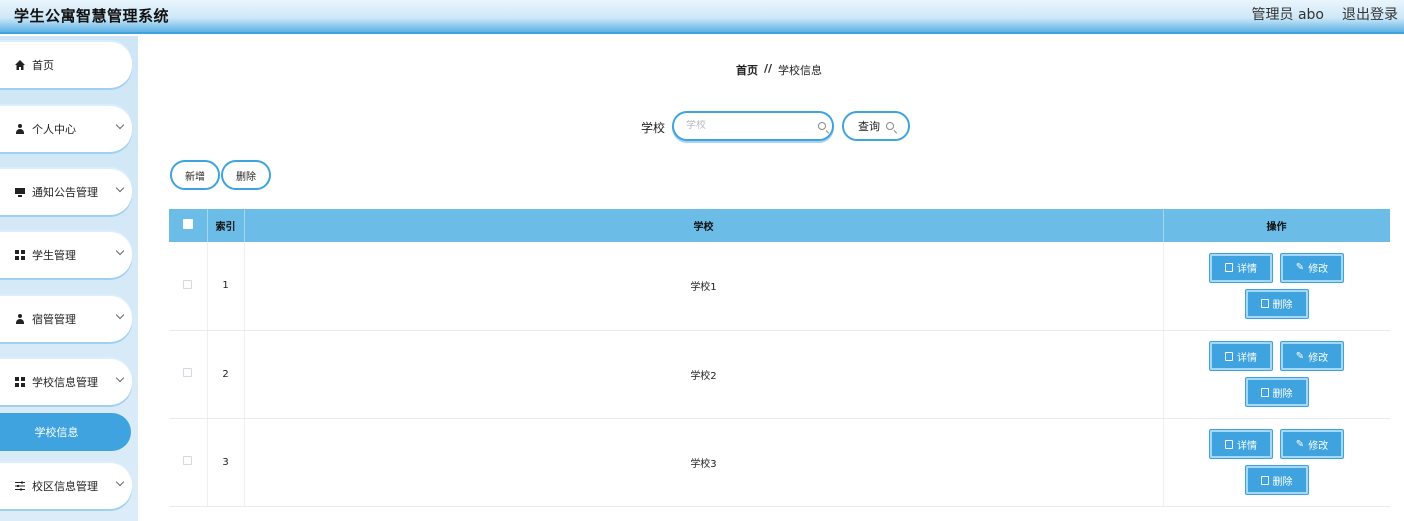 Image resolution: width=1404 pixels, height=521 pixels. Describe the element at coordinates (195, 175) in the screenshot. I see `add-button: 新增` at that location.